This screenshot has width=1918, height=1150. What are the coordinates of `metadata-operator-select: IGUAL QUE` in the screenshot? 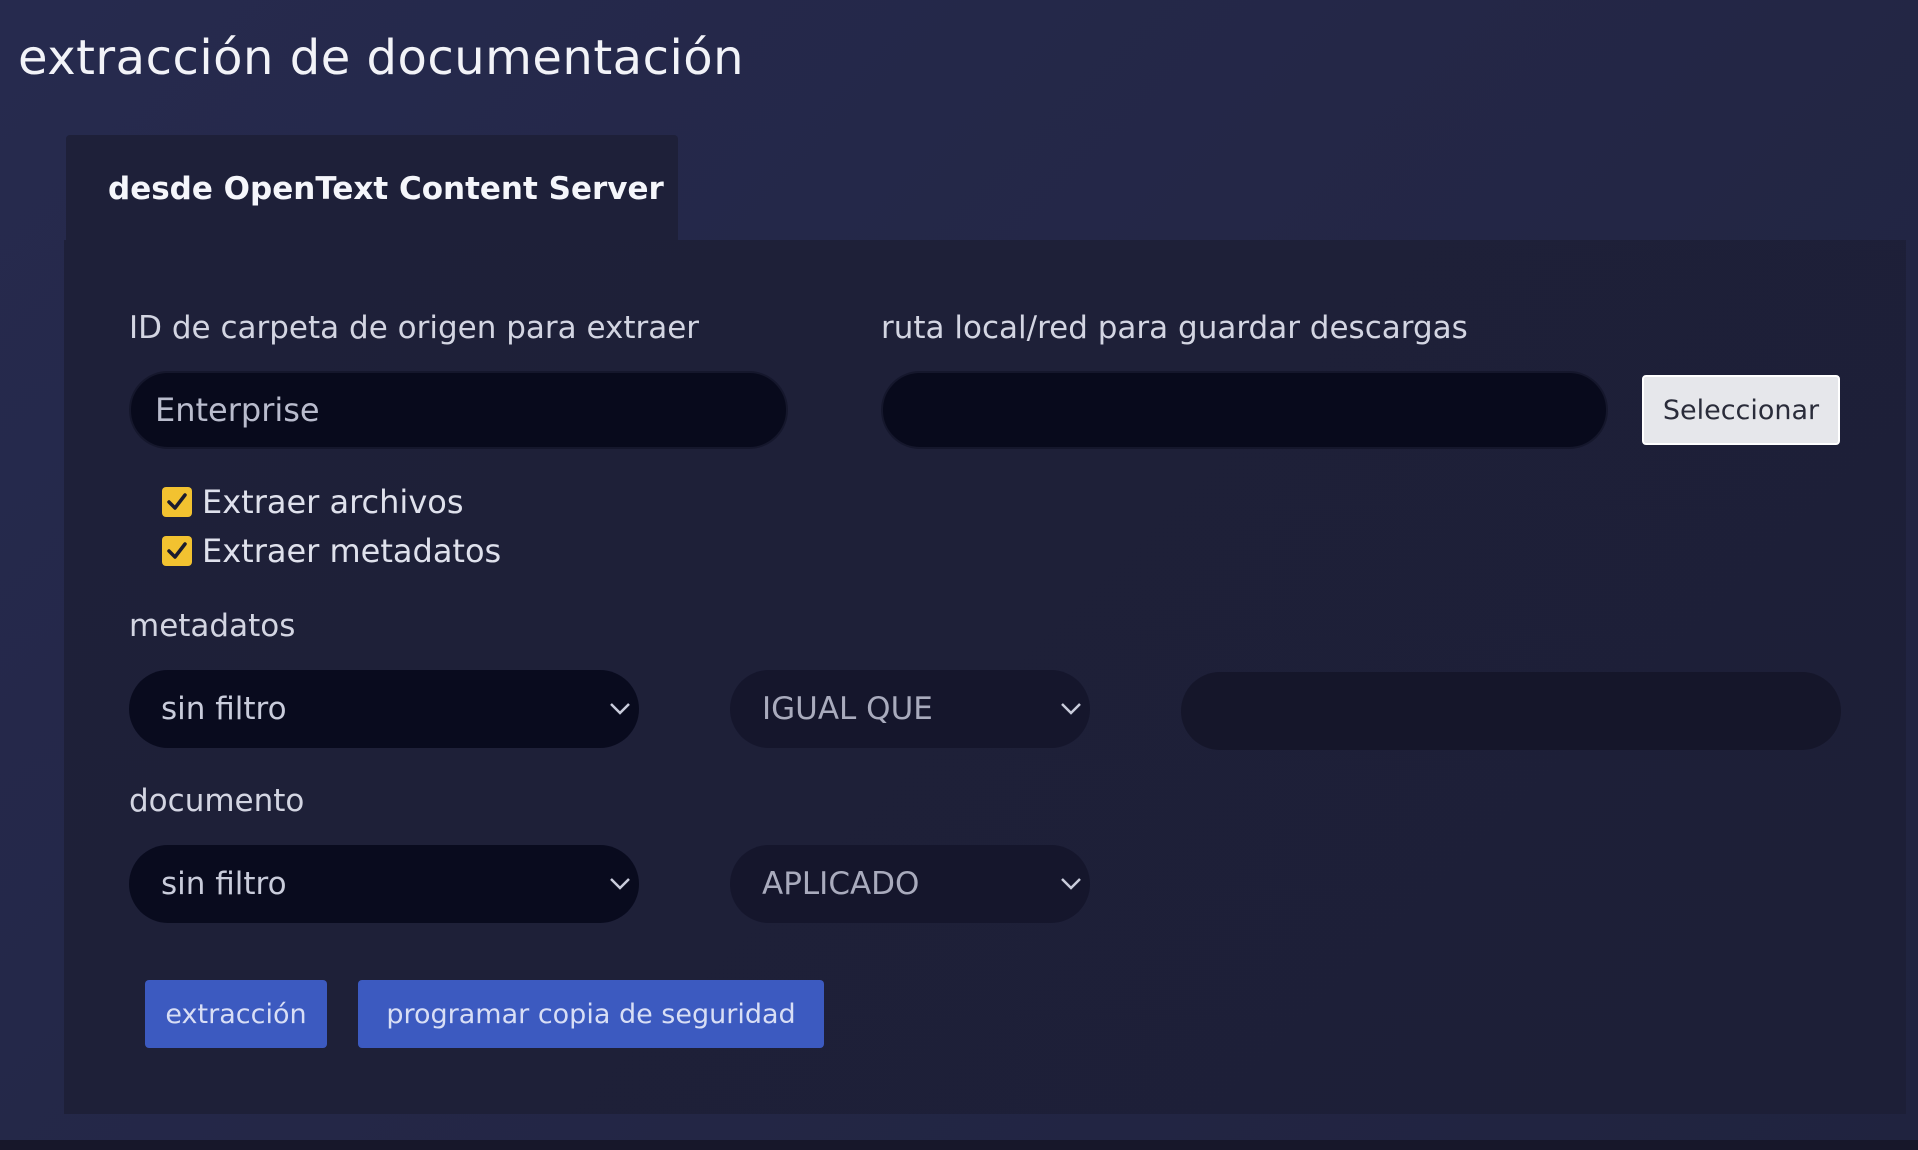 It's located at (910, 709).